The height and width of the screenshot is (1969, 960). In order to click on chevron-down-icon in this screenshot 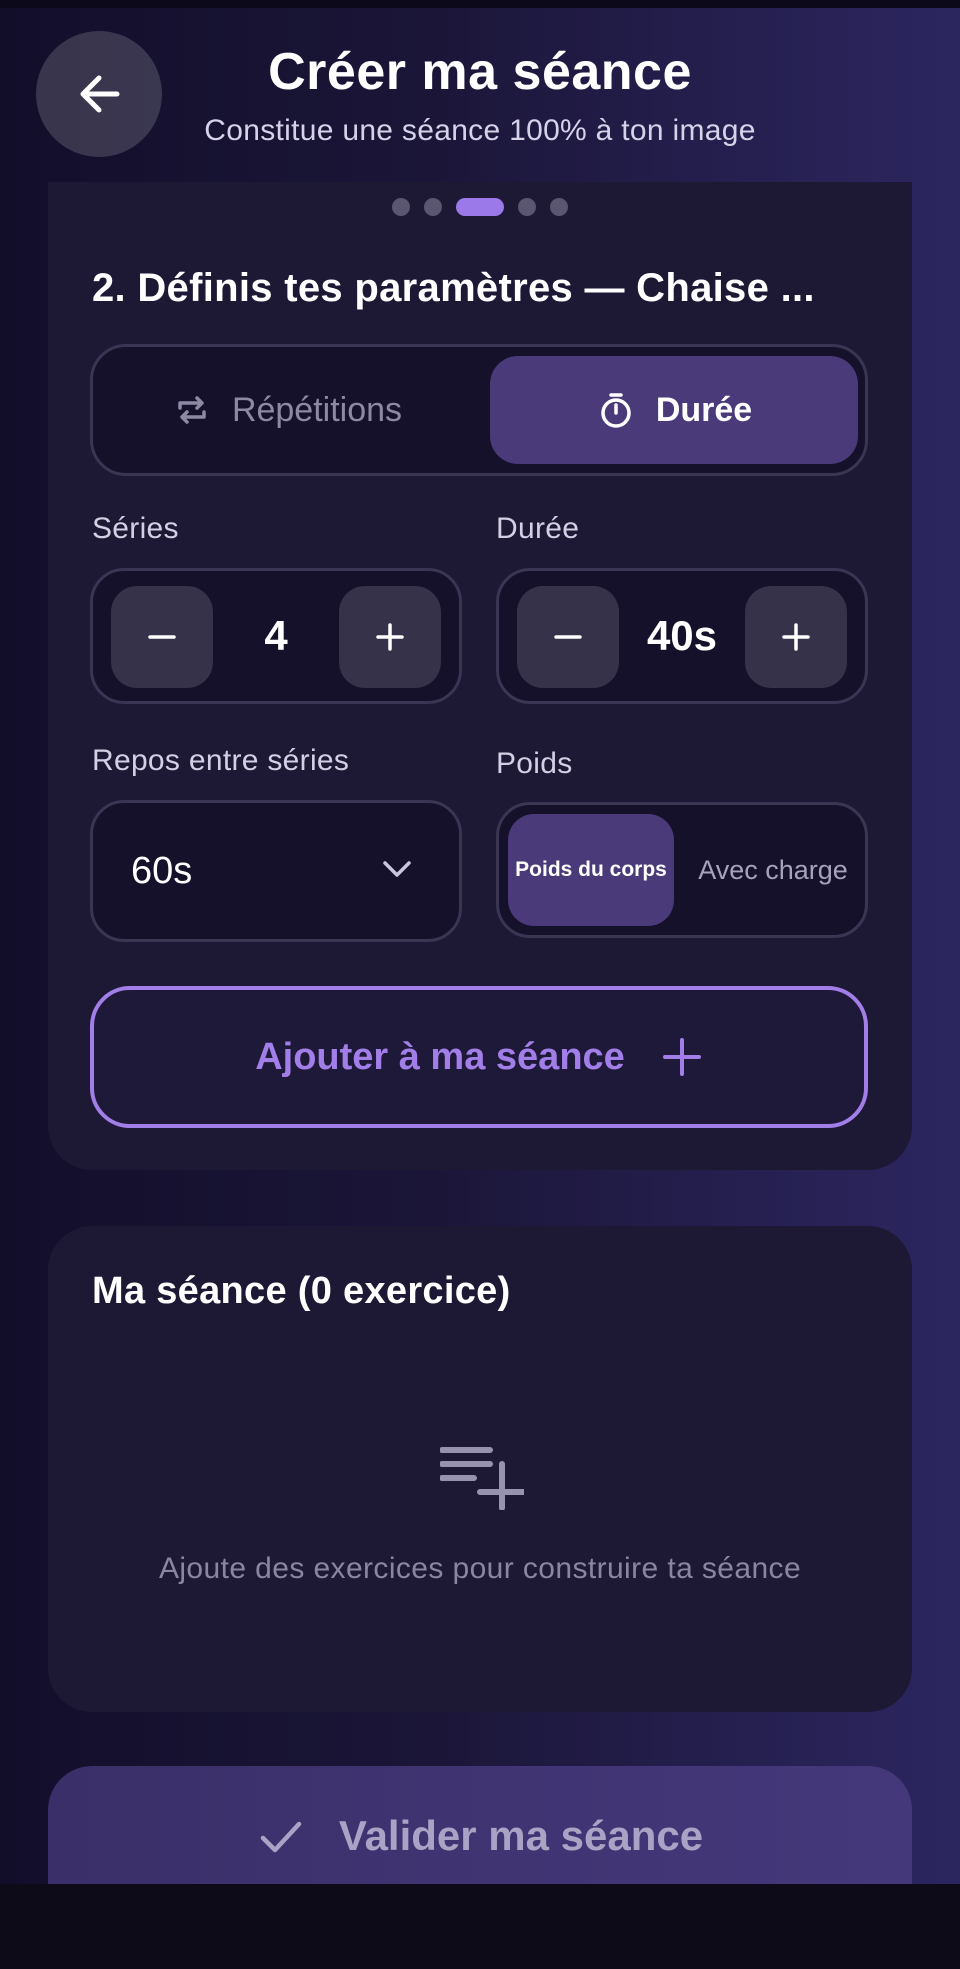, I will do `click(397, 869)`.